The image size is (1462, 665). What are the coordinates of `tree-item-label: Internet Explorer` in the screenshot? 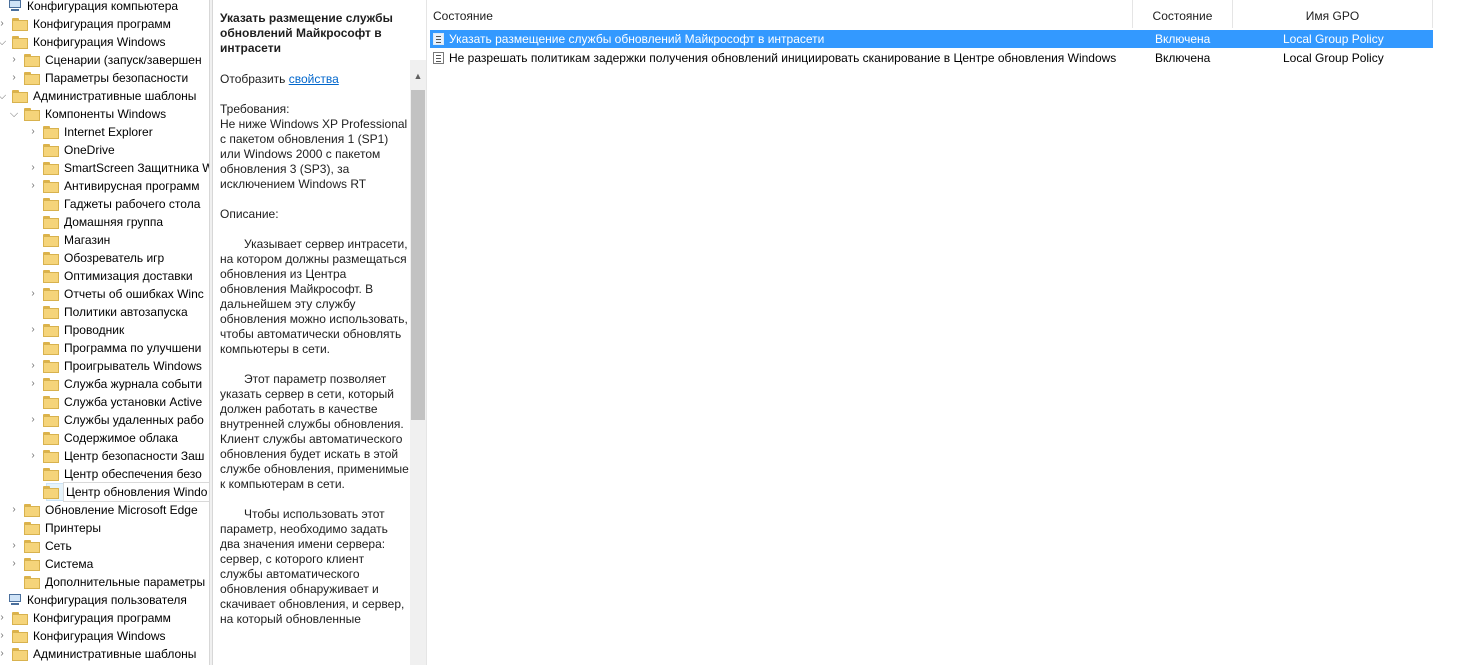 It's located at (108, 132).